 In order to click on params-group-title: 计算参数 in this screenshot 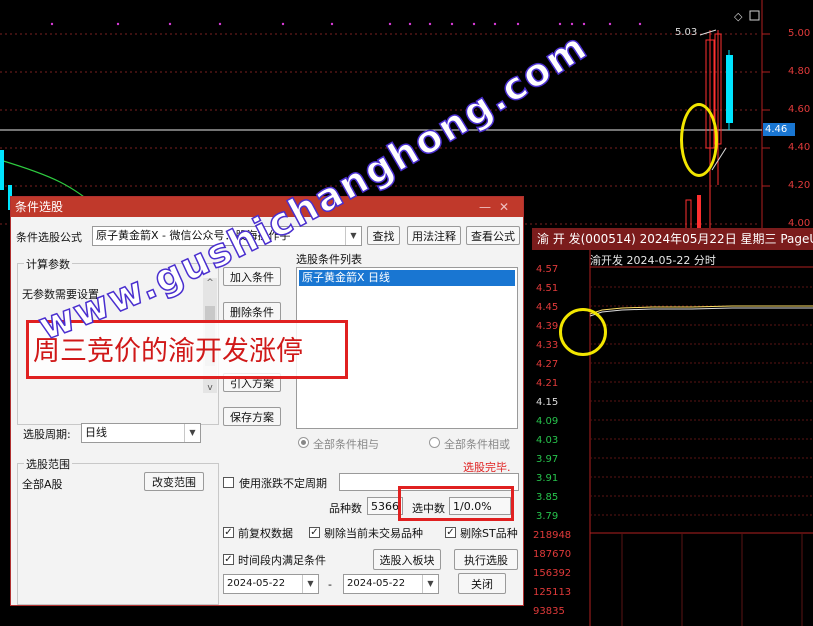, I will do `click(48, 264)`.